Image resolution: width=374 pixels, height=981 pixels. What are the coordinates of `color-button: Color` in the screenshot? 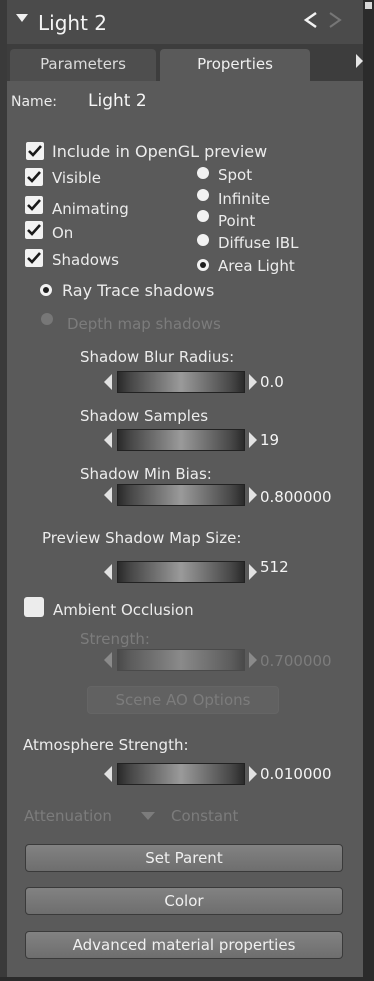 It's located at (184, 901).